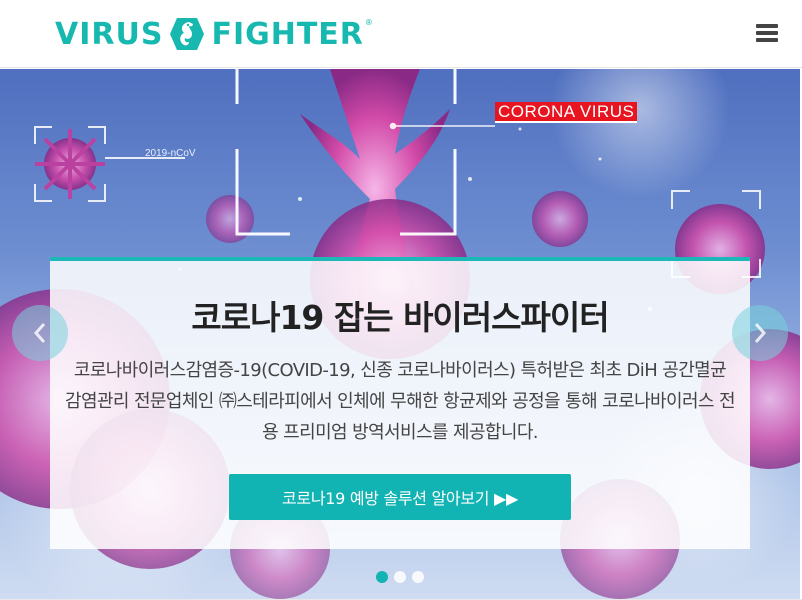  What do you see at coordinates (401, 34) in the screenshot?
I see `site-header: VIRUS FIGHTER ®` at bounding box center [401, 34].